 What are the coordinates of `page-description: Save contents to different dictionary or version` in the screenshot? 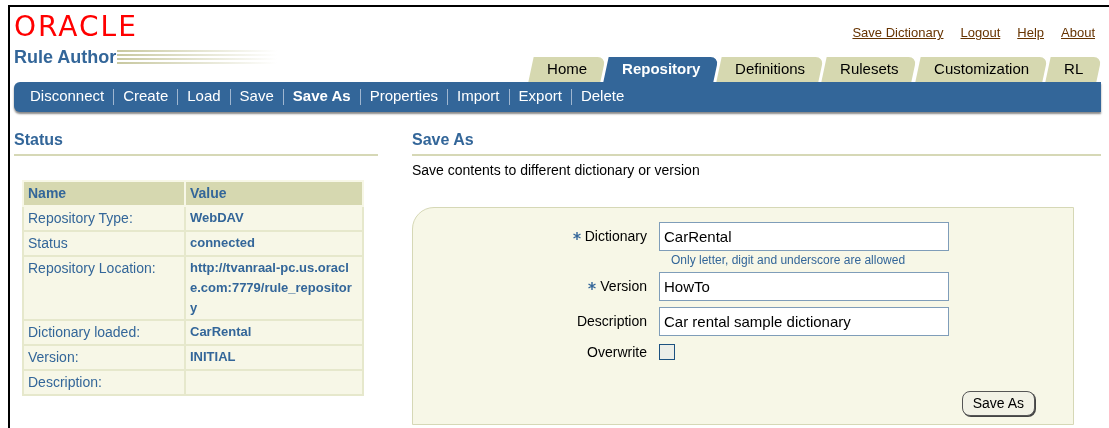 It's located at (556, 170).